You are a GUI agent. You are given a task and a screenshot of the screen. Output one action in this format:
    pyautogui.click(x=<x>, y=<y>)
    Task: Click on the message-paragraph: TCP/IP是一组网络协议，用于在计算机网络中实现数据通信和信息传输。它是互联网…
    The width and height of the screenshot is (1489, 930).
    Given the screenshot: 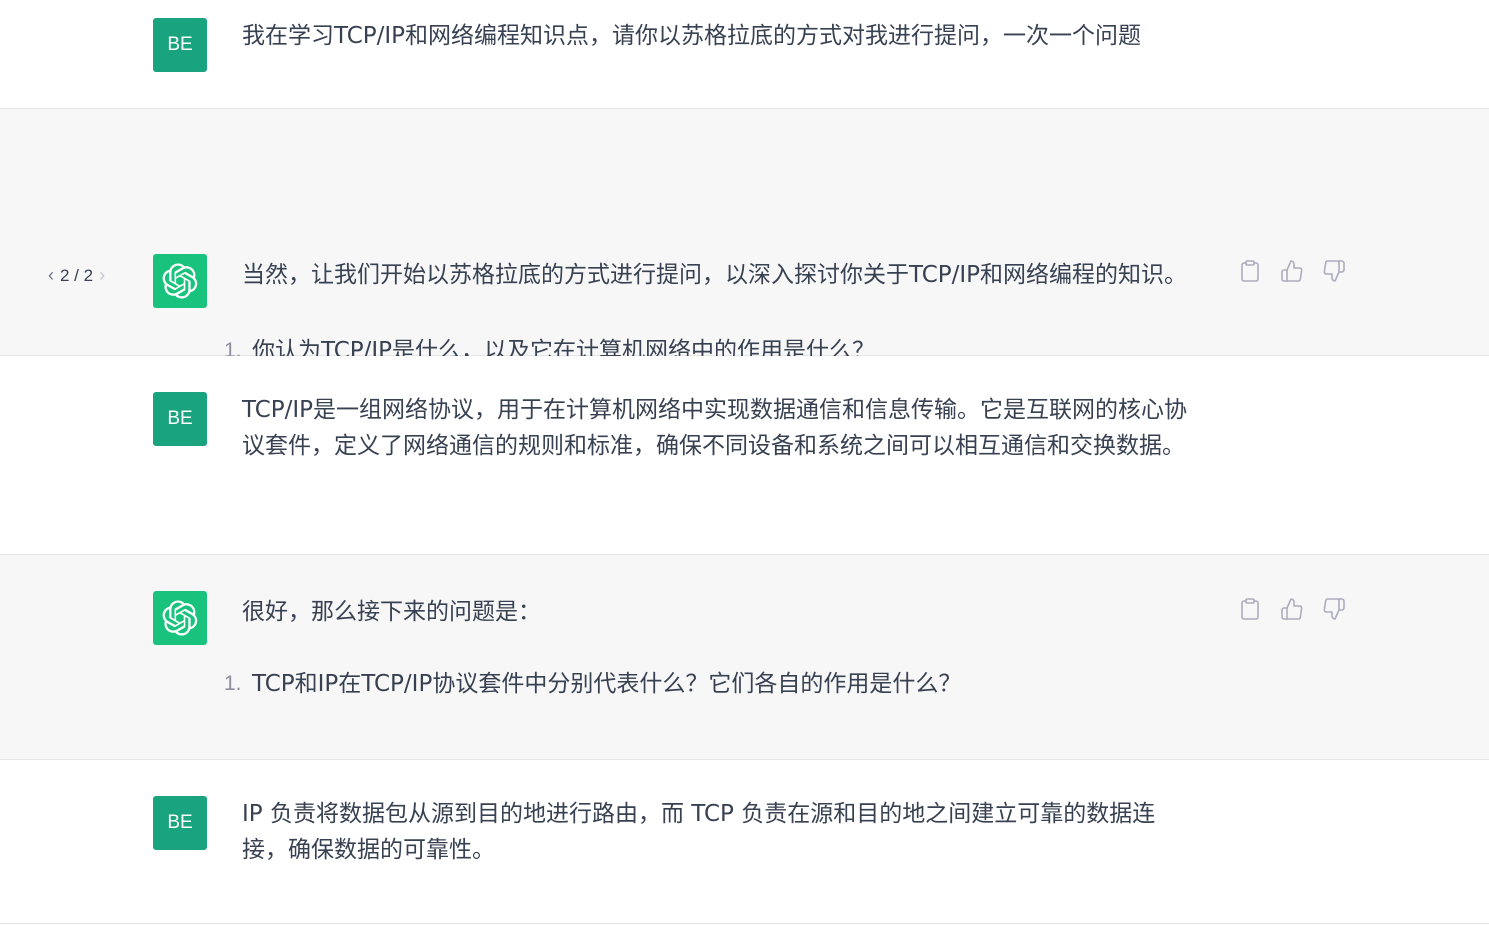 What is the action you would take?
    pyautogui.click(x=715, y=428)
    